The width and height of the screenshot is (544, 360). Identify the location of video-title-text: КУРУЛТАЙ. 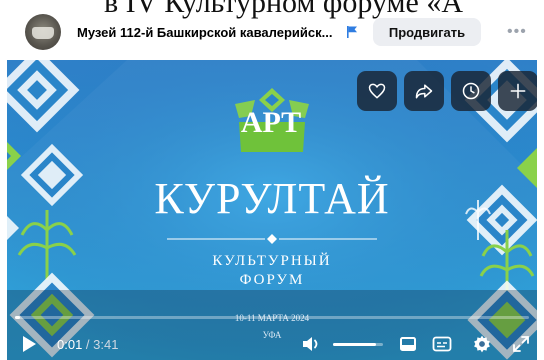
(272, 198).